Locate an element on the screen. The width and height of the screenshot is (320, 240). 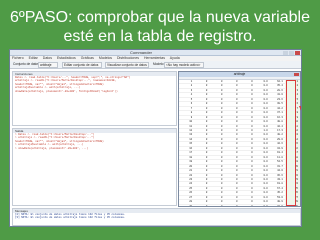
data-viewer-title: arbitraje is located at coordinates (239, 74).